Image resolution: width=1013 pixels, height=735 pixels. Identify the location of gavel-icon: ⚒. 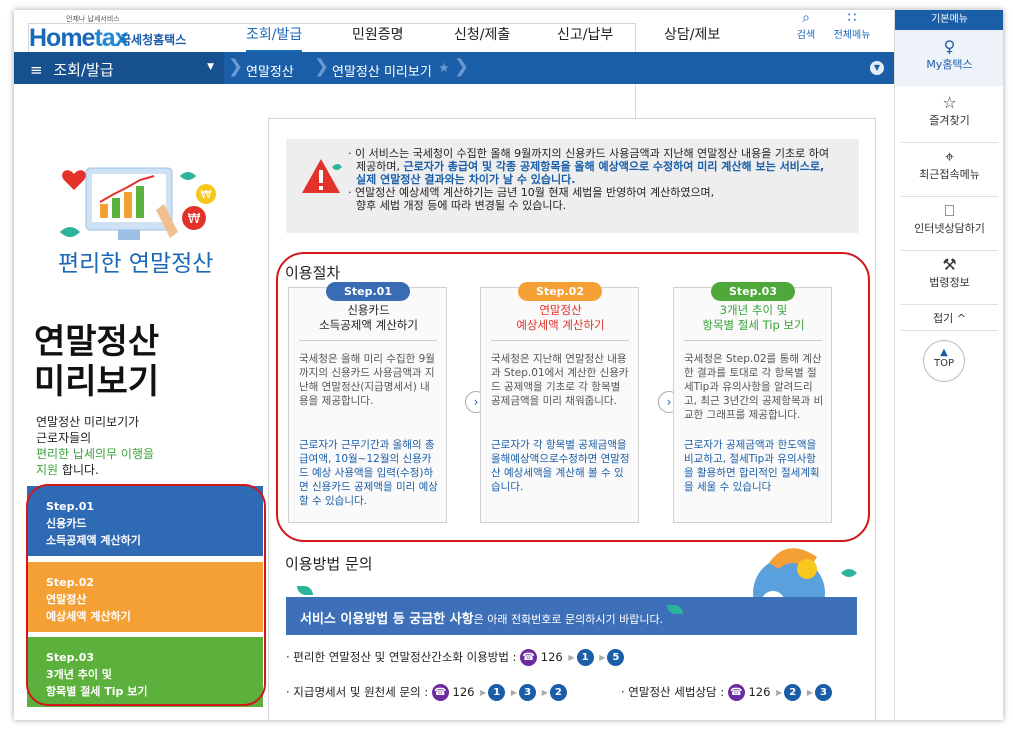
(949, 264).